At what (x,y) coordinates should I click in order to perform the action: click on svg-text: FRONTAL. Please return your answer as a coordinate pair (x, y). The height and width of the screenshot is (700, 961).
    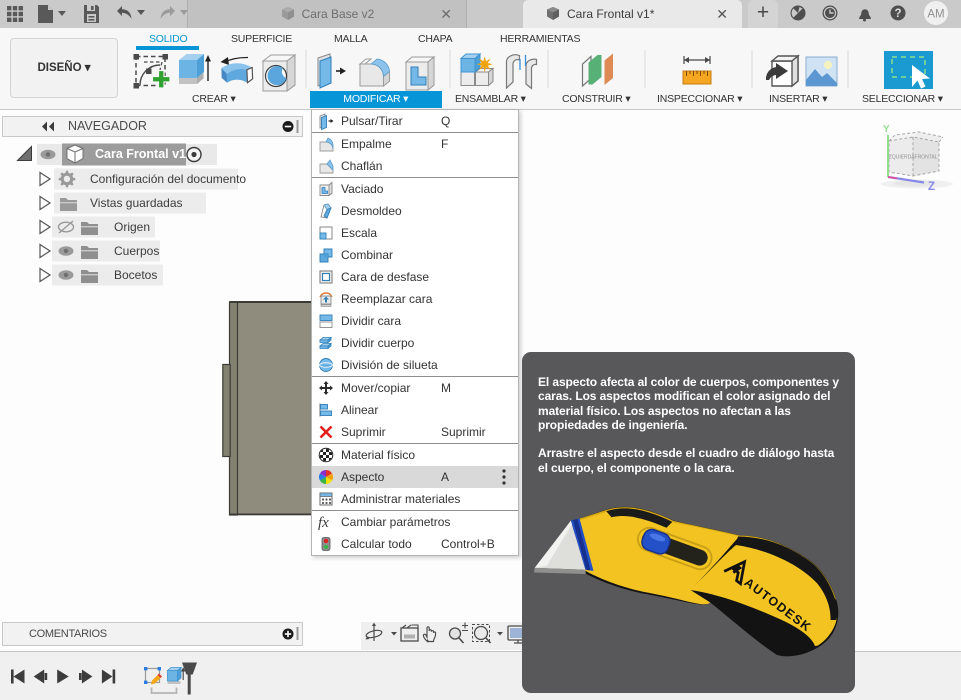
    Looking at the image, I should click on (926, 158).